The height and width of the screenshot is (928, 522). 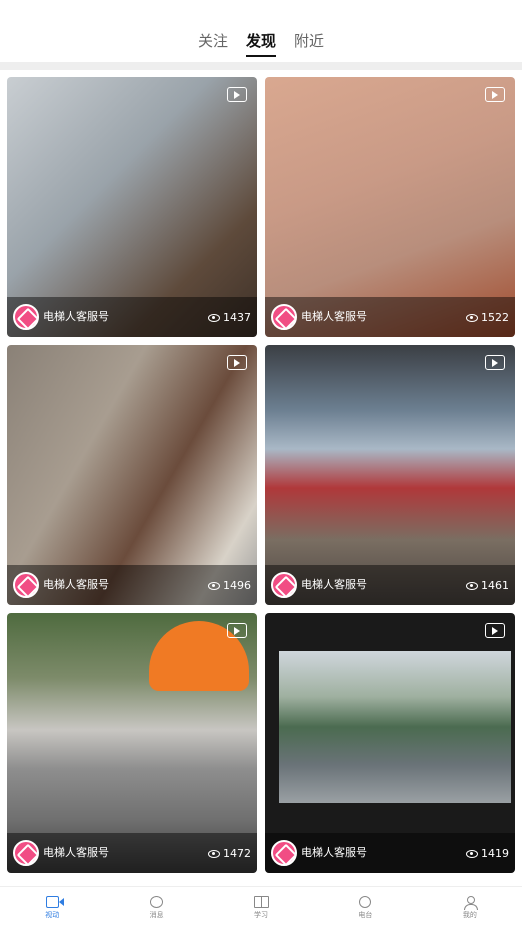 I want to click on view-count: 1496, so click(x=229, y=585).